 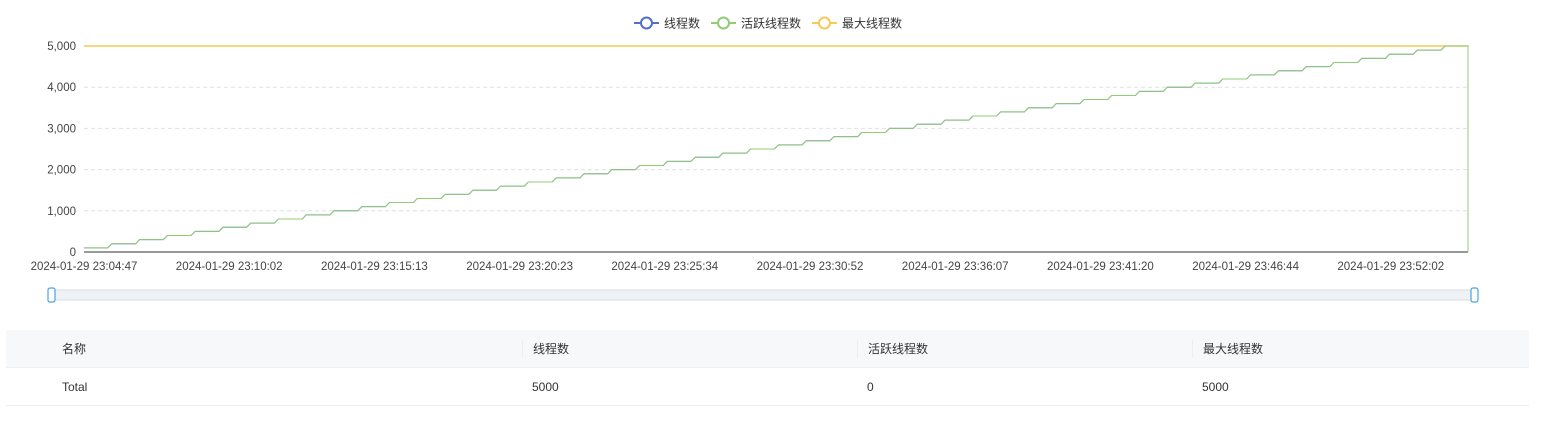 I want to click on datazoom-slider, so click(x=763, y=295).